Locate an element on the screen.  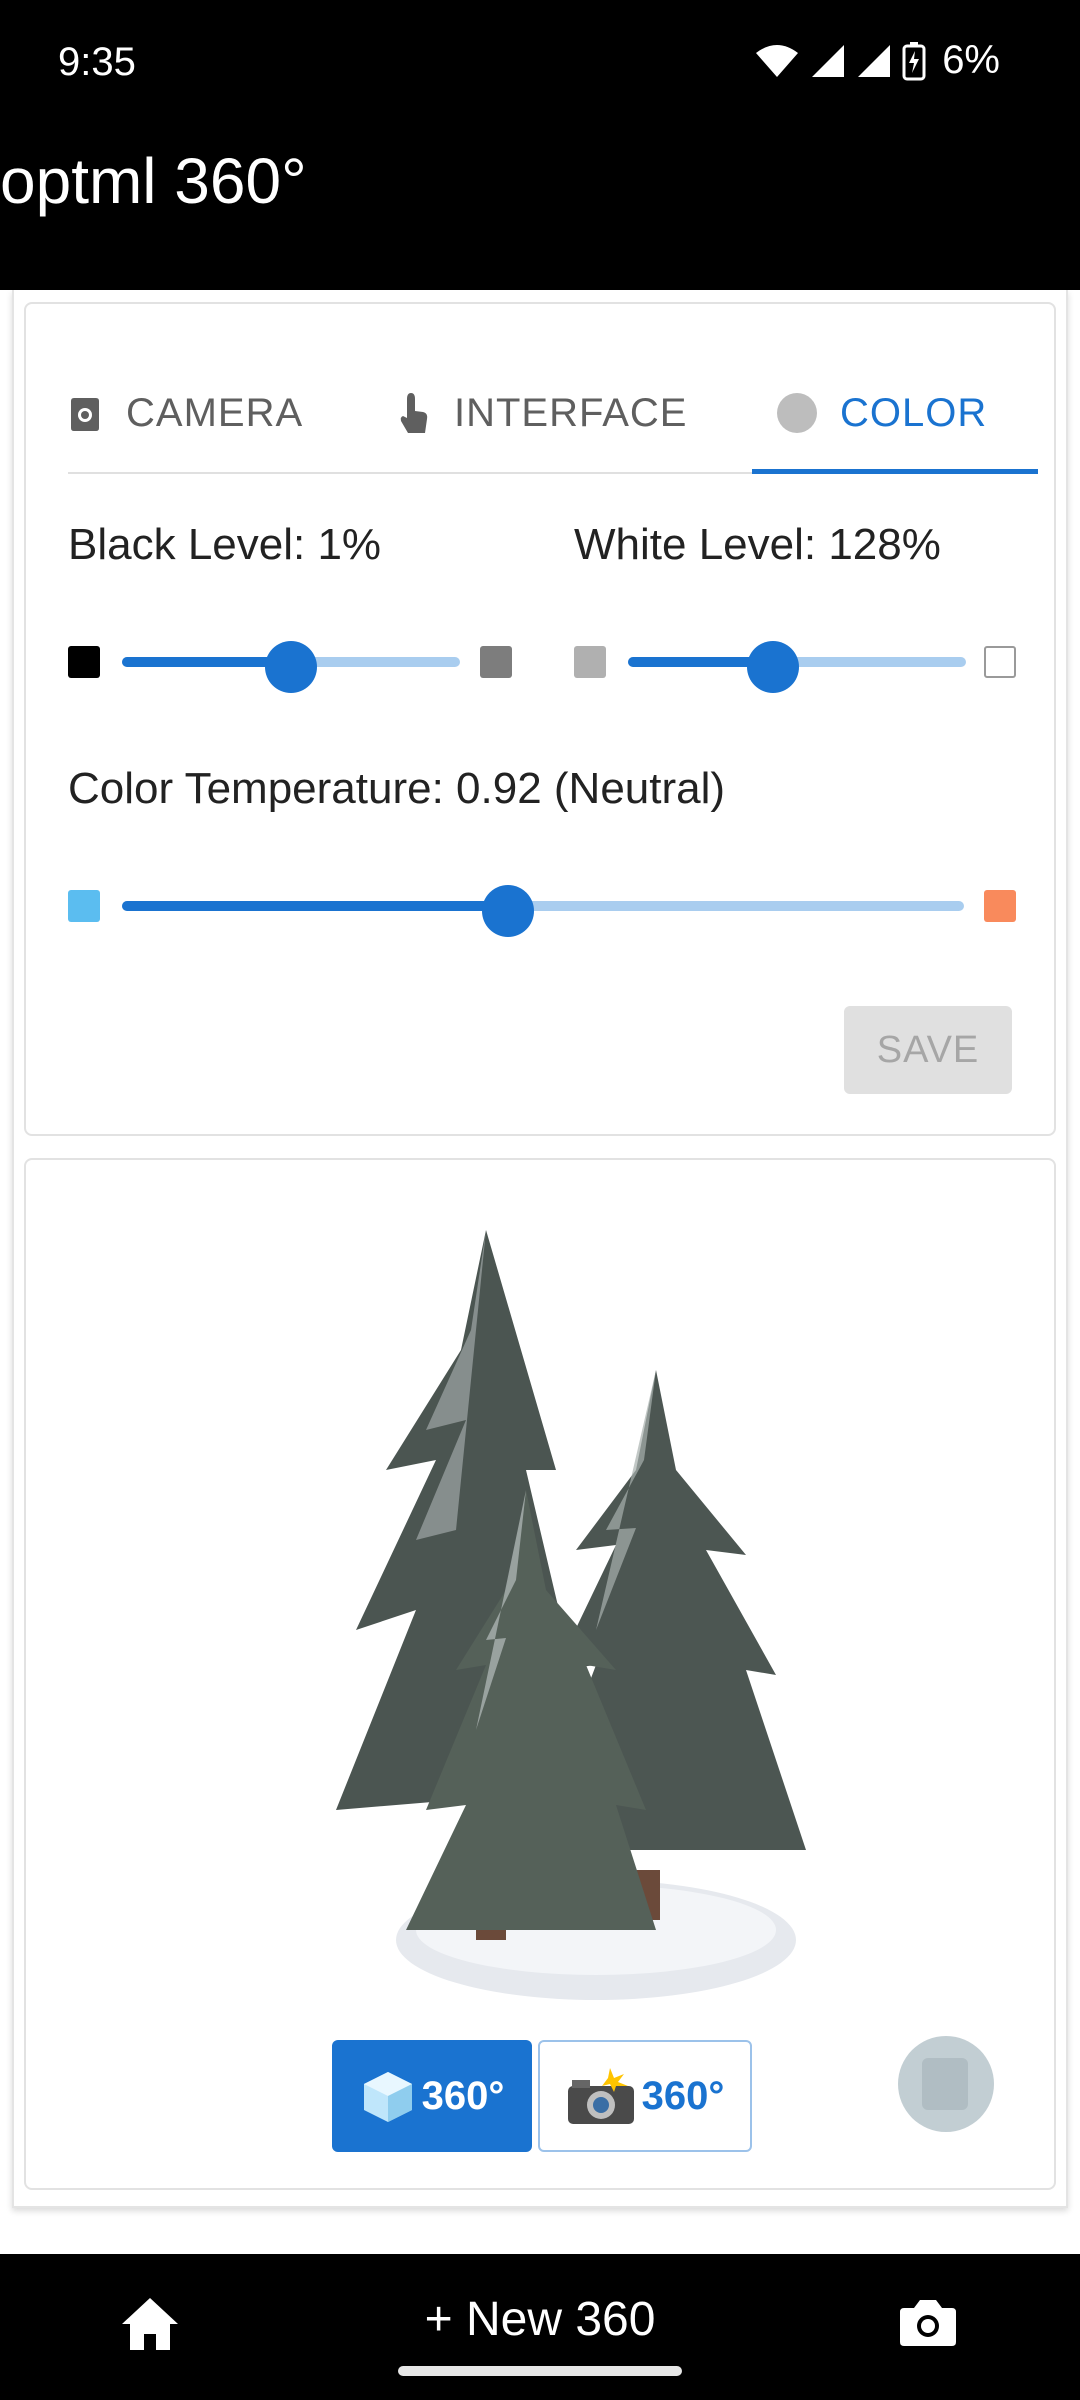
tab-label: CAMERA is located at coordinates (215, 412).